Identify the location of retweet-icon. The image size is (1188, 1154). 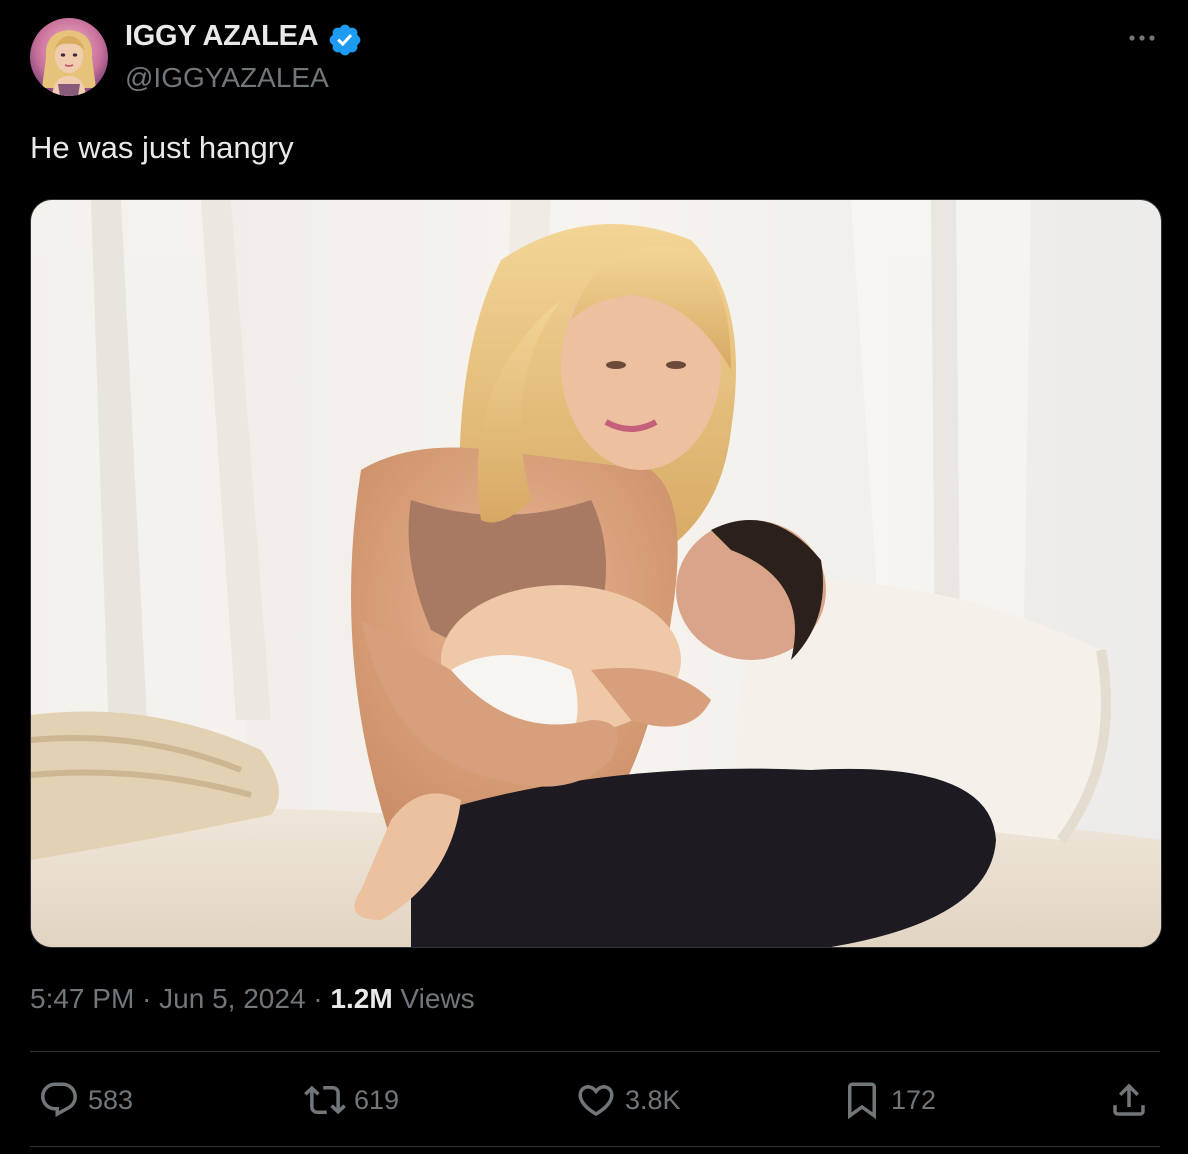
(325, 1100).